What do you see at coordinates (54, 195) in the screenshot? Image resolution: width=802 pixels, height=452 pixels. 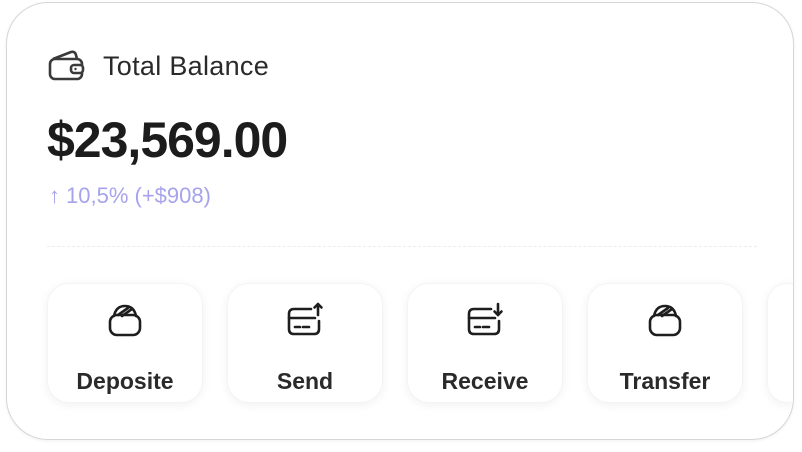 I see `arrow-up-icon: ↑` at bounding box center [54, 195].